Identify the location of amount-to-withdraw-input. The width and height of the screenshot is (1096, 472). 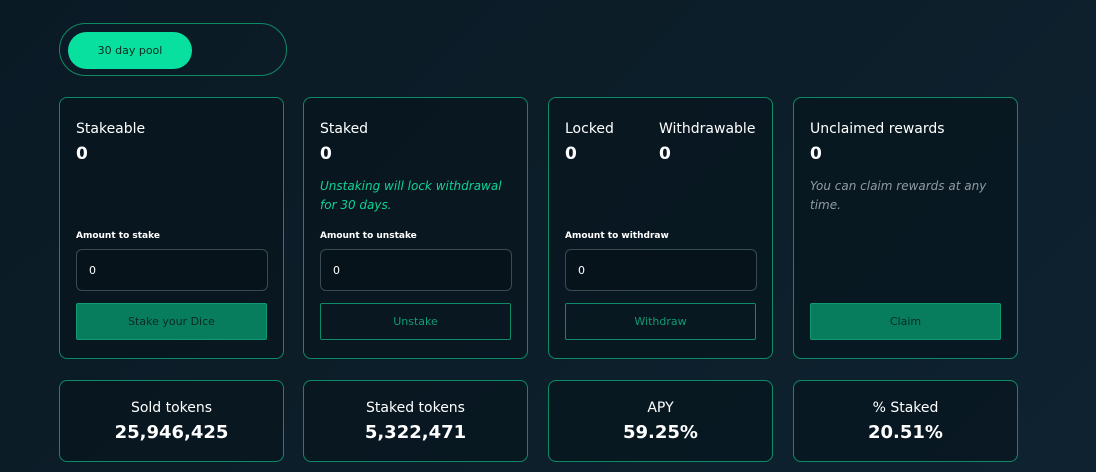
(661, 270).